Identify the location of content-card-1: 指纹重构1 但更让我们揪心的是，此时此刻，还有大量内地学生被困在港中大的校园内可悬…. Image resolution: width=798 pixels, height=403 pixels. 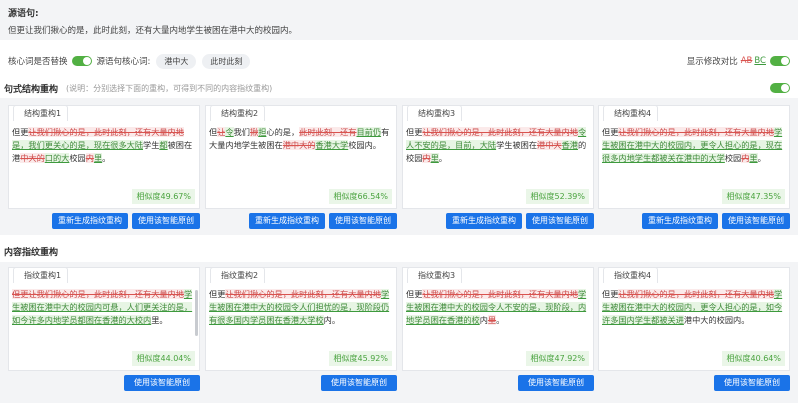
(104, 319).